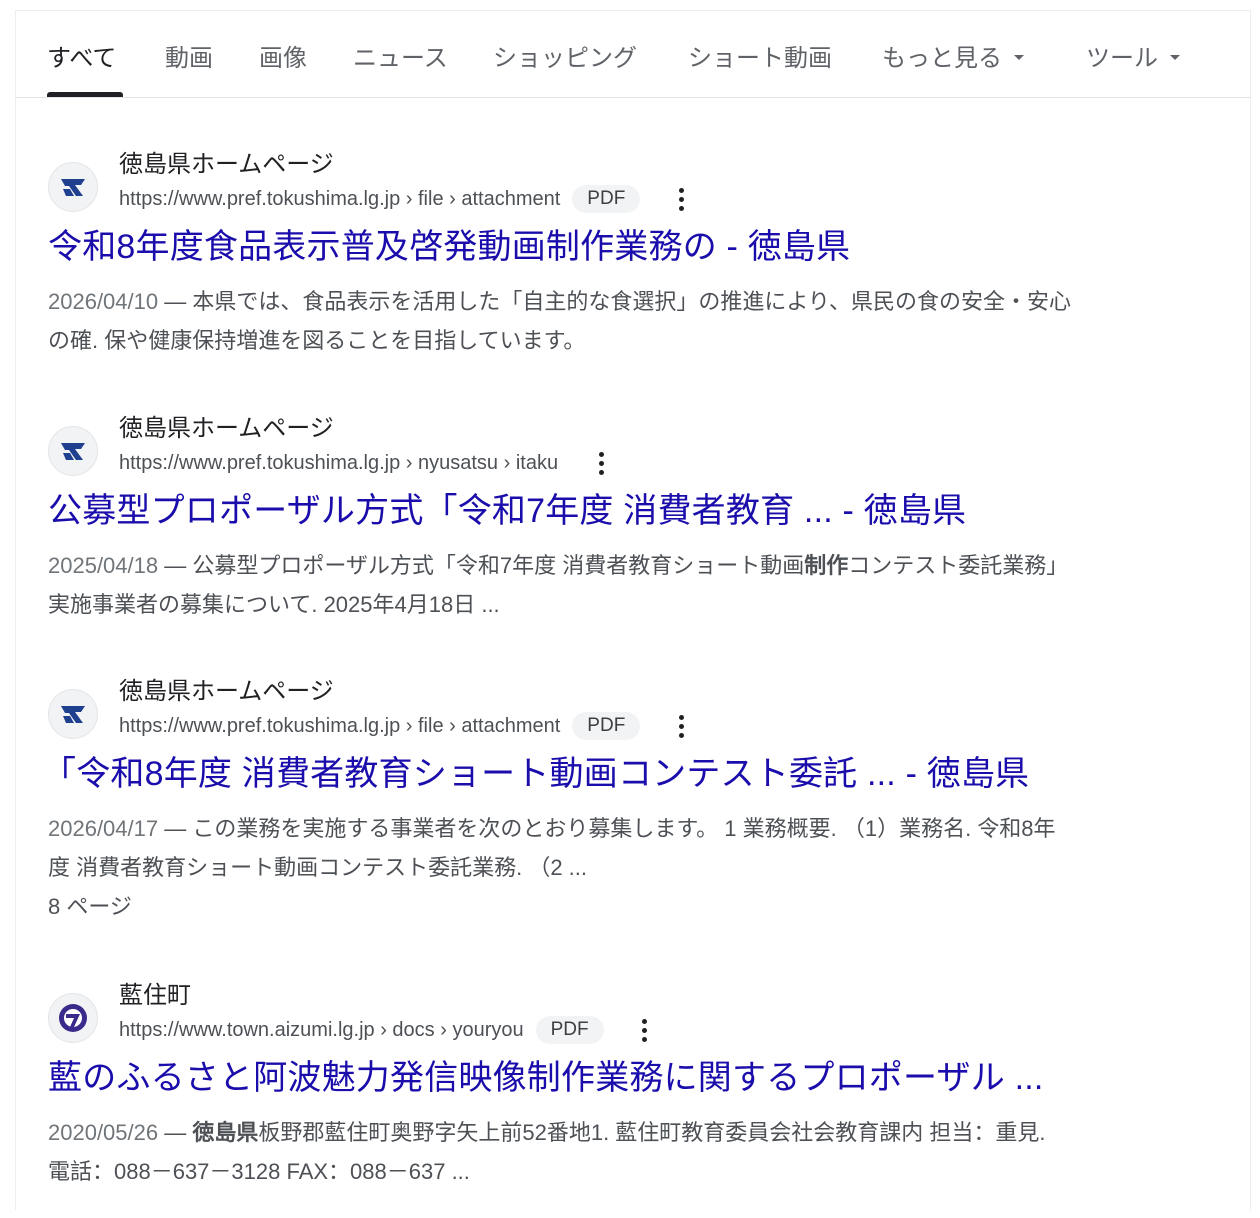 The image size is (1260, 1218). I want to click on tab-tools: ツール, so click(1133, 59).